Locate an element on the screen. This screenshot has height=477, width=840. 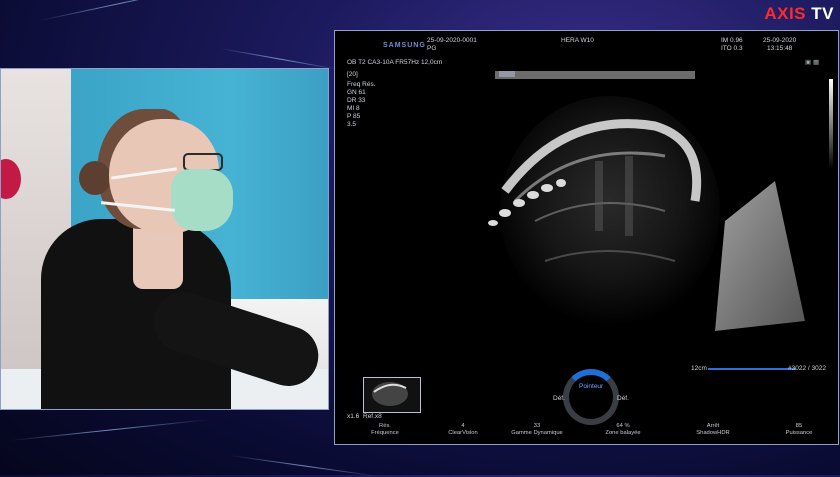
bottom-control-value: 33 is located at coordinates (537, 426).